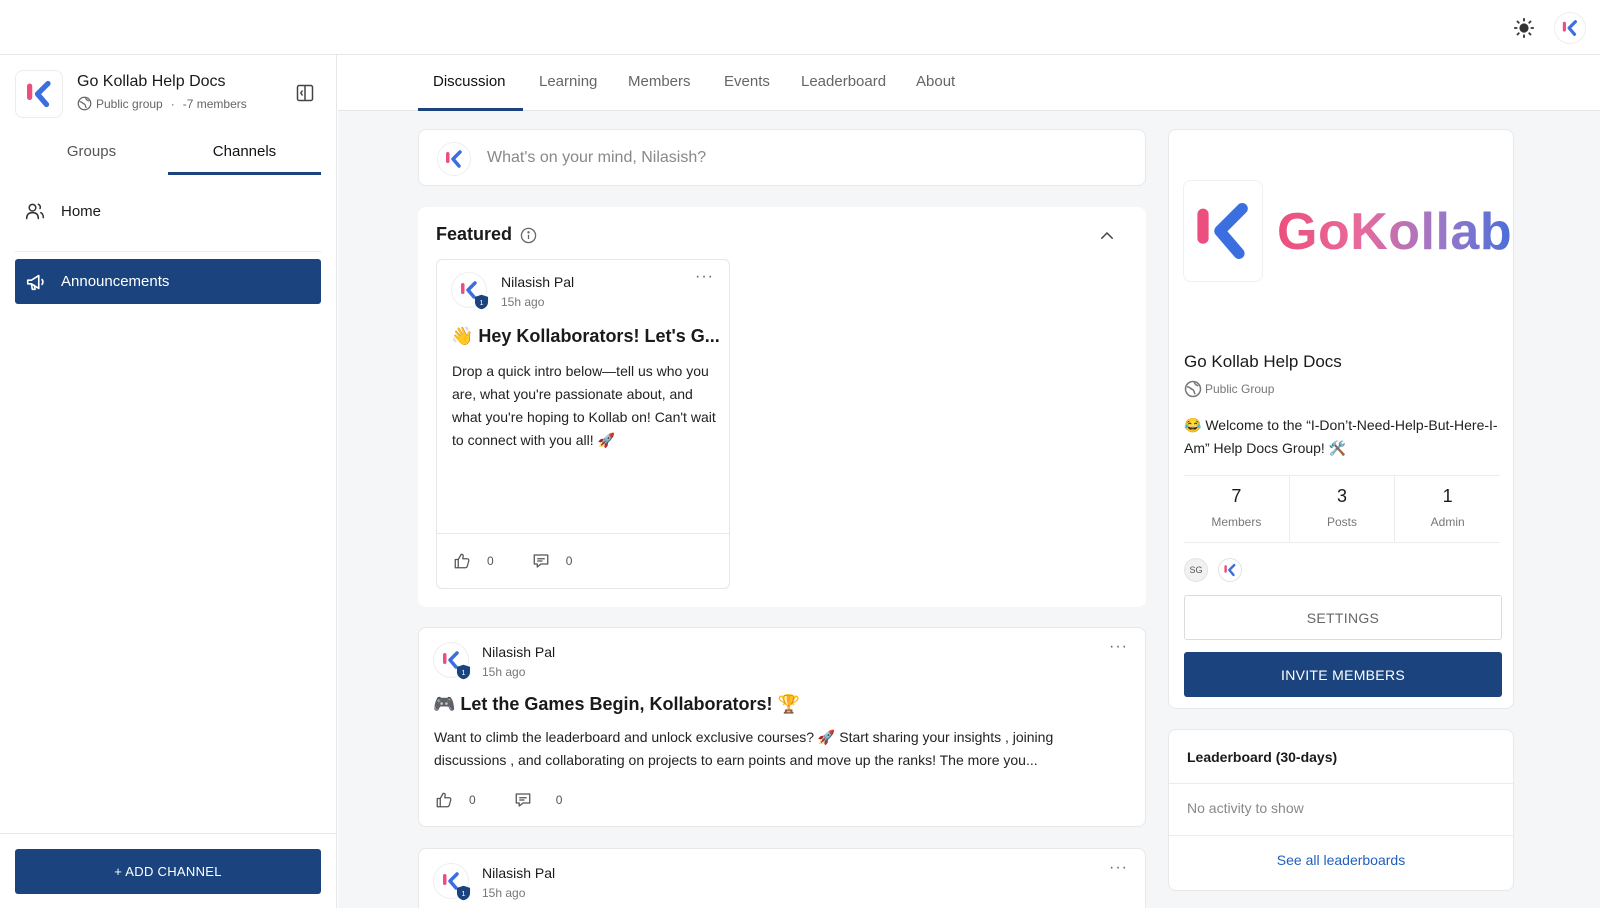 This screenshot has height=908, width=1600. I want to click on post-actions: 0 0, so click(498, 800).